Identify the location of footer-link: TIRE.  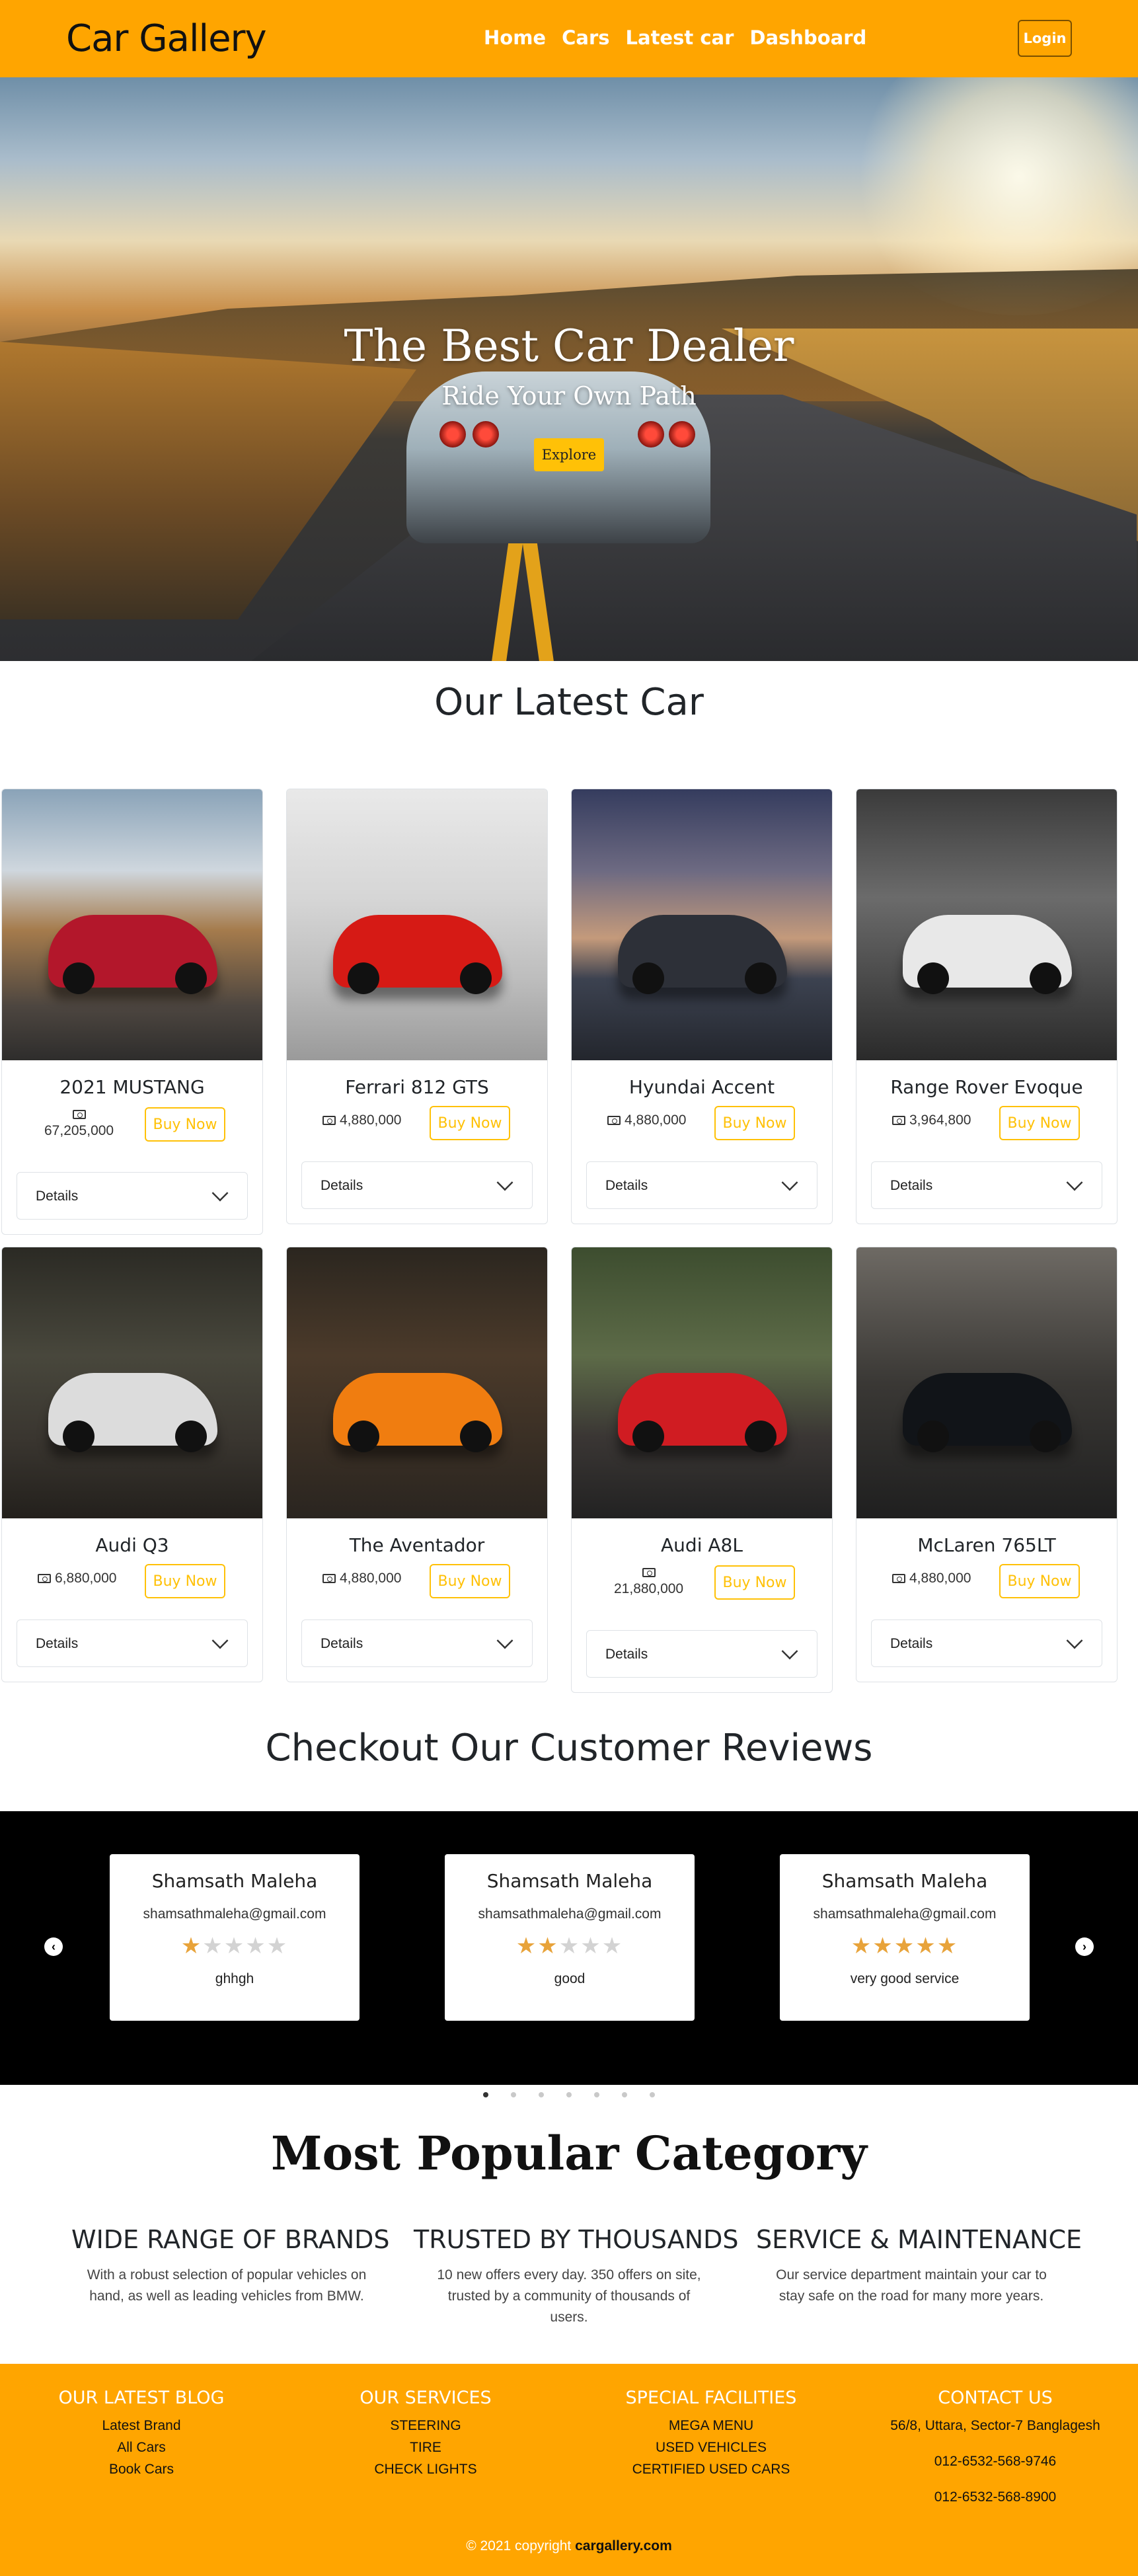
(426, 2447).